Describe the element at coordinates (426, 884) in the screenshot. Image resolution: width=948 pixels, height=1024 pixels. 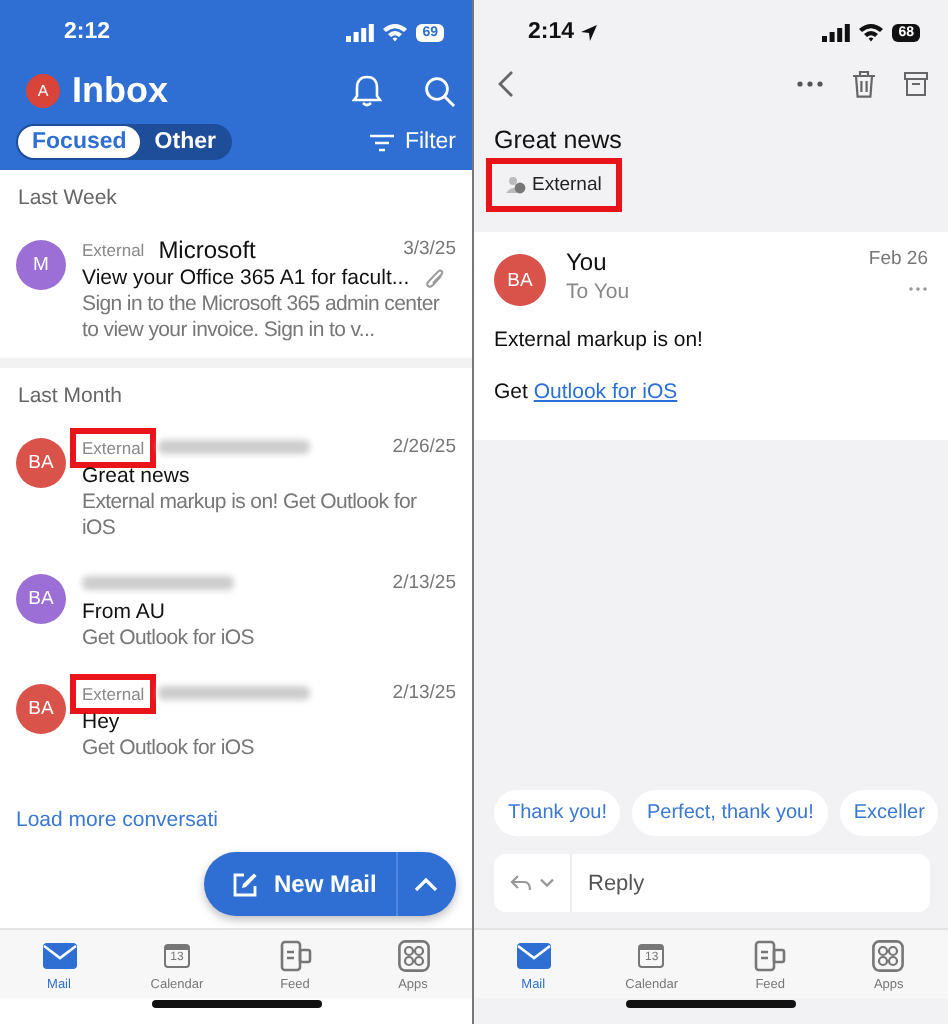
I see `chevron-up-icon` at that location.